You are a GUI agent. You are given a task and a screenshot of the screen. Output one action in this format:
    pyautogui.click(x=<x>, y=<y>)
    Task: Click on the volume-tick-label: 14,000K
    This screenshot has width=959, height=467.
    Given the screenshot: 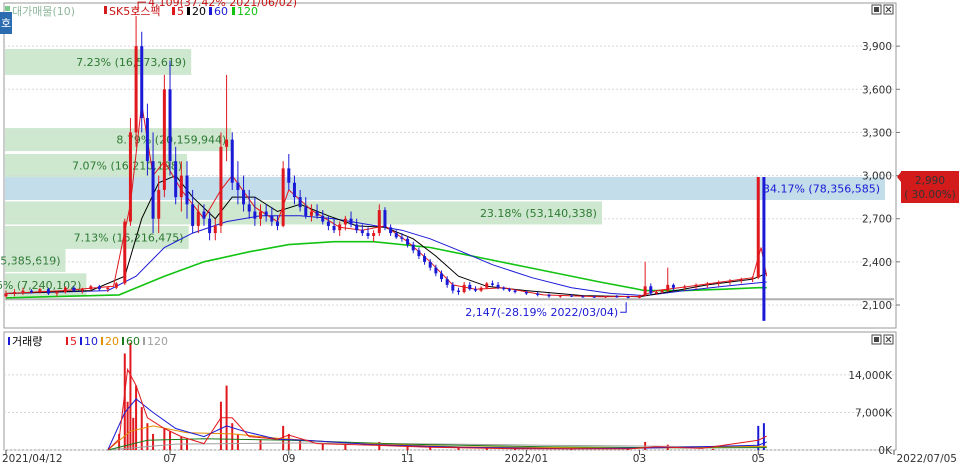 What is the action you would take?
    pyautogui.click(x=870, y=376)
    